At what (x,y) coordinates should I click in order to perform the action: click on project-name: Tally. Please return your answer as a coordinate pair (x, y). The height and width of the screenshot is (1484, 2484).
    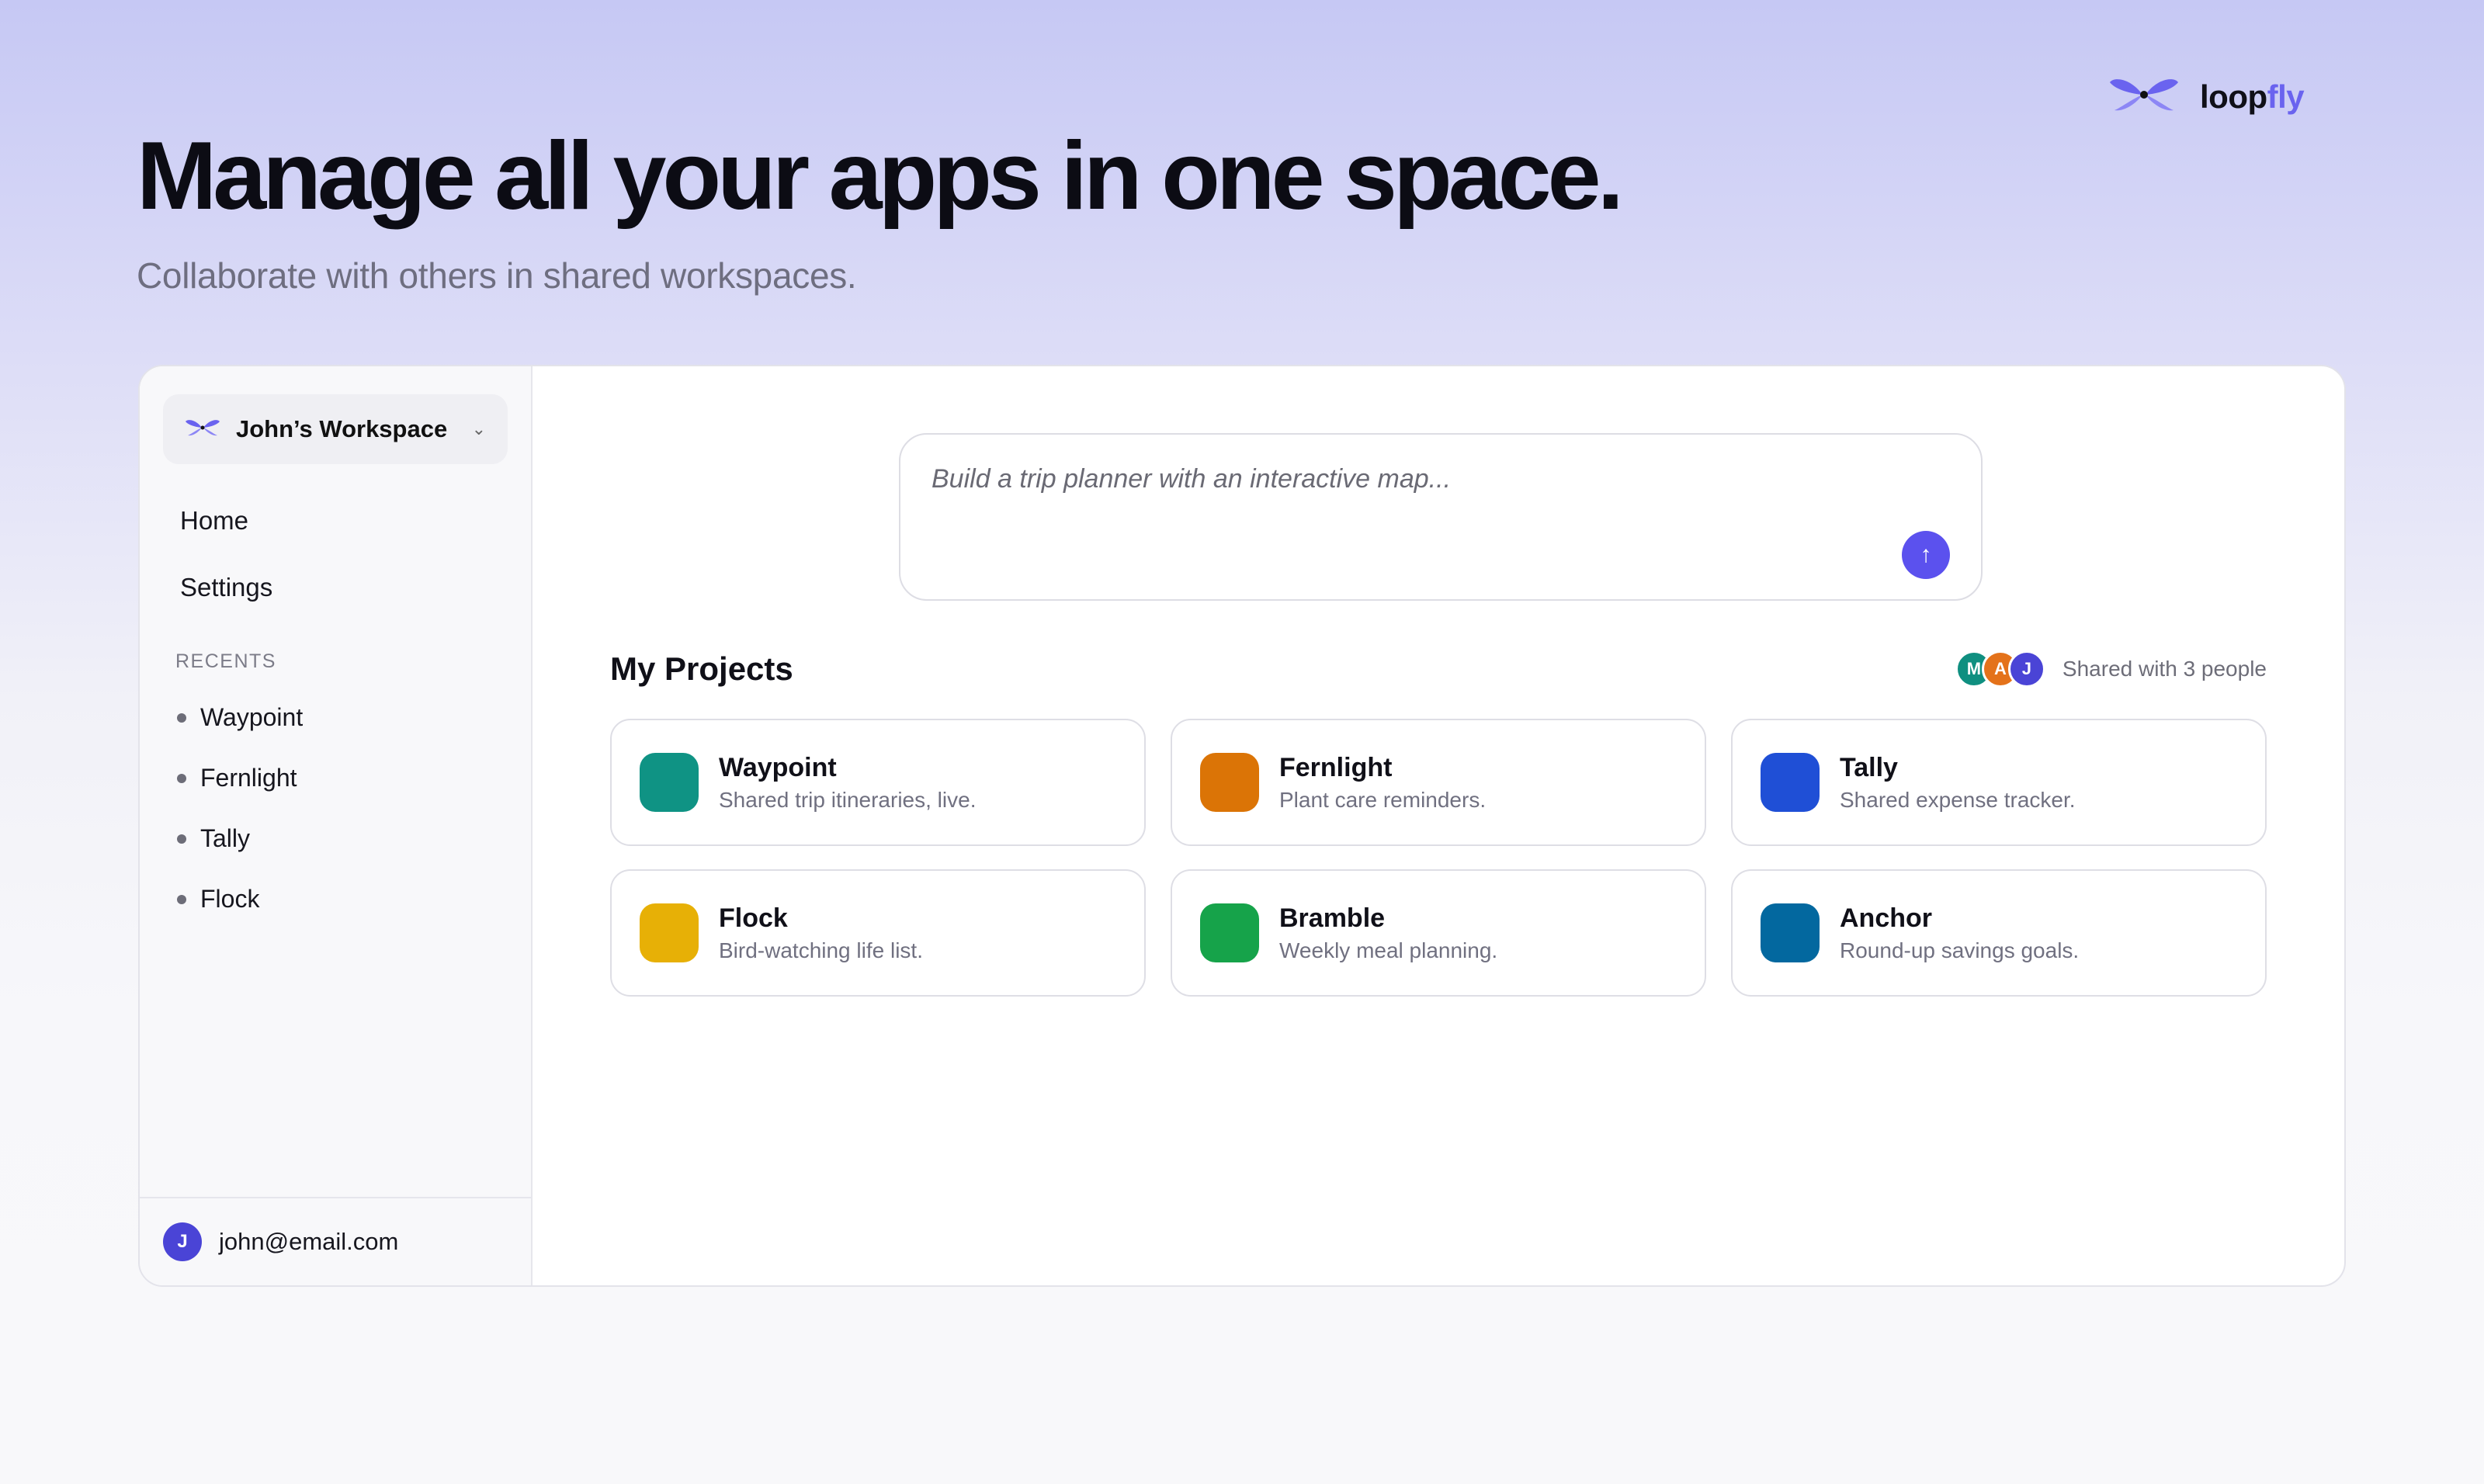
    Looking at the image, I should click on (1869, 767).